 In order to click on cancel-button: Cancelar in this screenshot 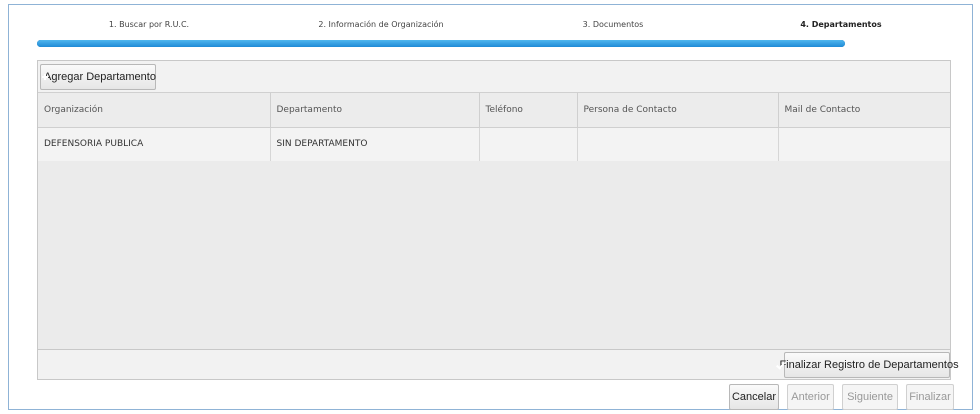, I will do `click(754, 397)`.